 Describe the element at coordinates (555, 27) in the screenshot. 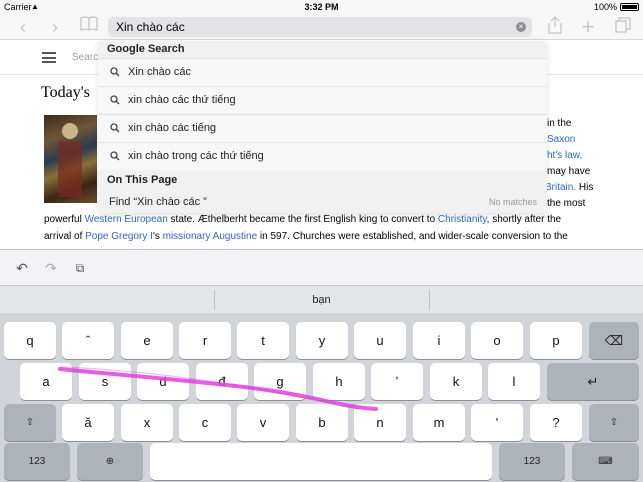

I see `share-icon` at that location.